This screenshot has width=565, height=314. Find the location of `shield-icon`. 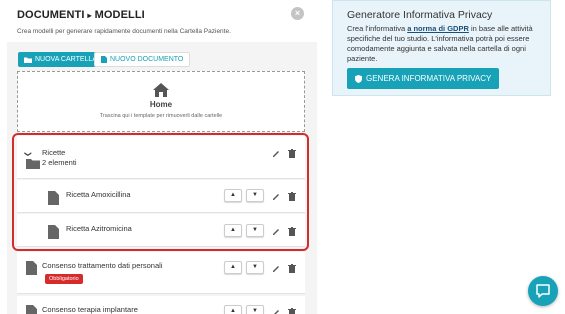

shield-icon is located at coordinates (358, 78).